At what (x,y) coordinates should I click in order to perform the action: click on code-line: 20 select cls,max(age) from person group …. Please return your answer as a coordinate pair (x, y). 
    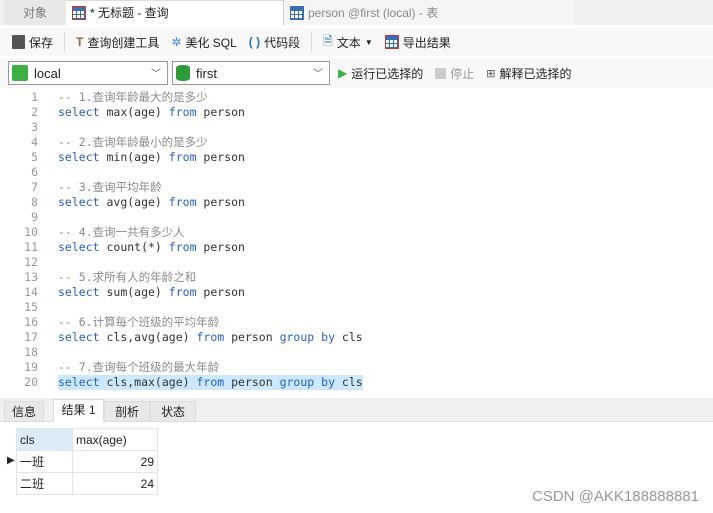
    Looking at the image, I should click on (360, 382).